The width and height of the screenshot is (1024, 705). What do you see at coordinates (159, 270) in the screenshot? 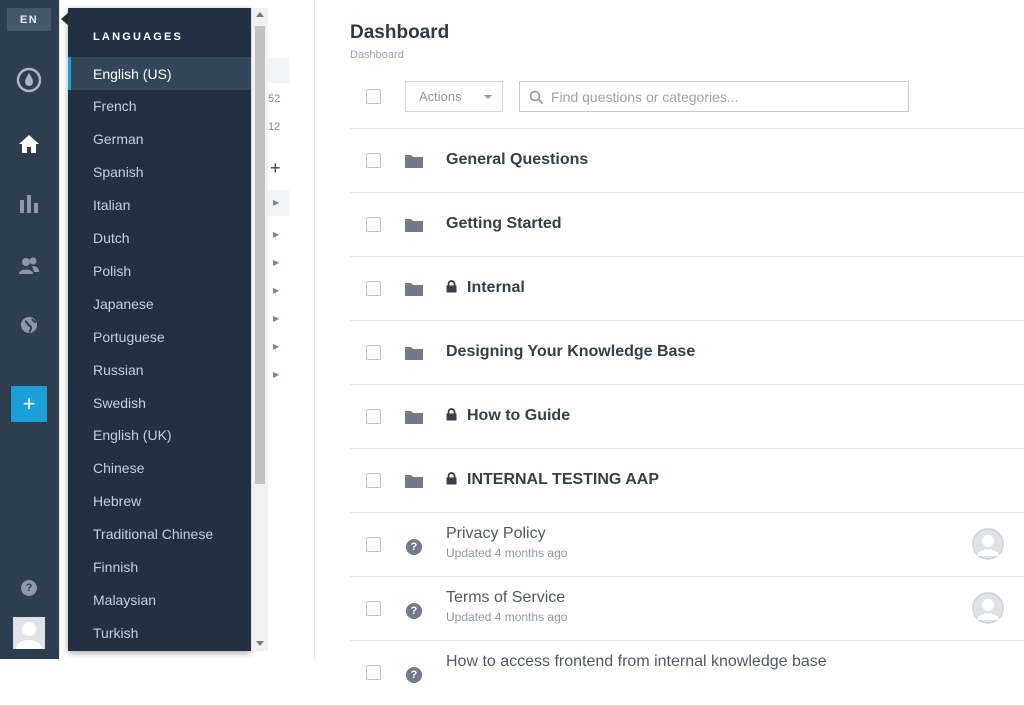
I see `language-option: Polish` at bounding box center [159, 270].